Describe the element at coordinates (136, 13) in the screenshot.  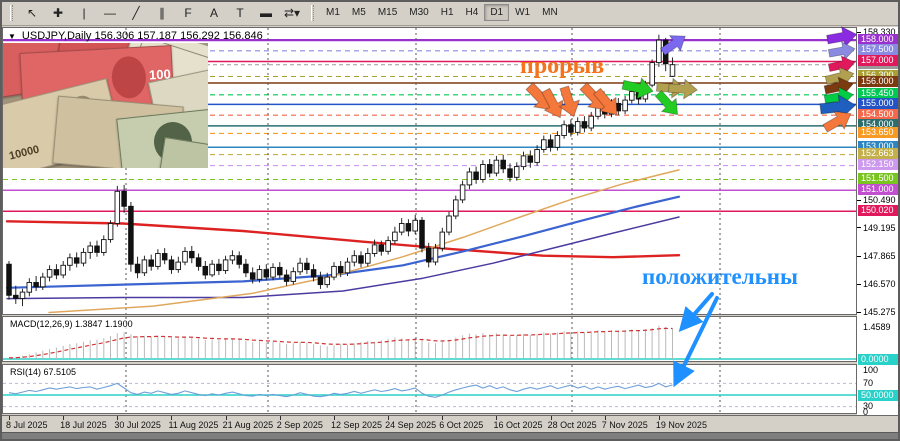
I see `tool-trendline-tool: ╱` at that location.